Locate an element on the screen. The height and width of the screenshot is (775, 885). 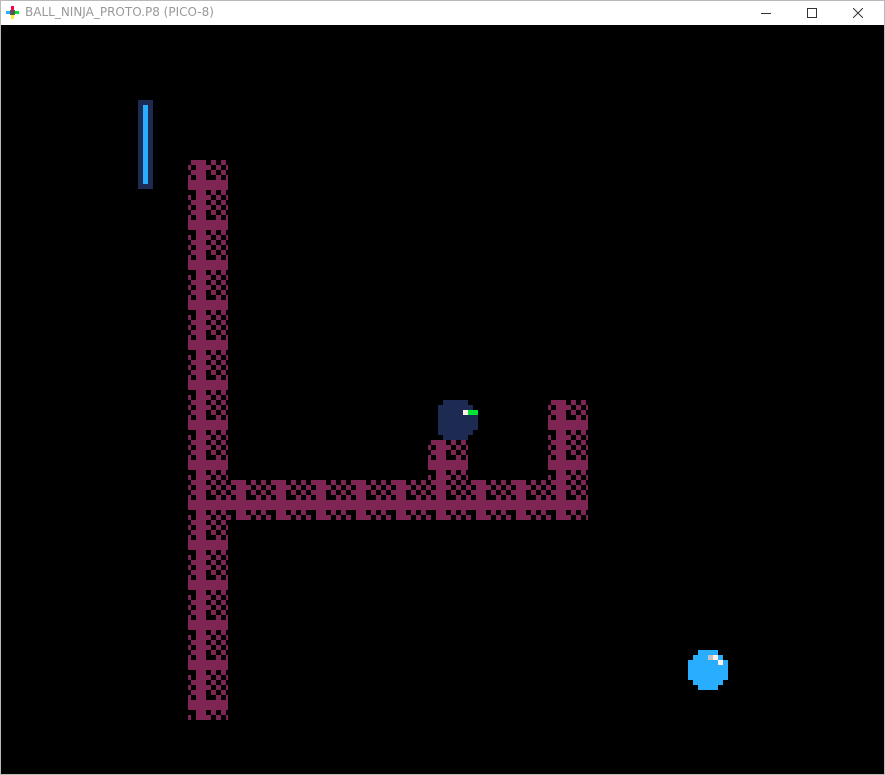
minimize-button is located at coordinates (766, 13).